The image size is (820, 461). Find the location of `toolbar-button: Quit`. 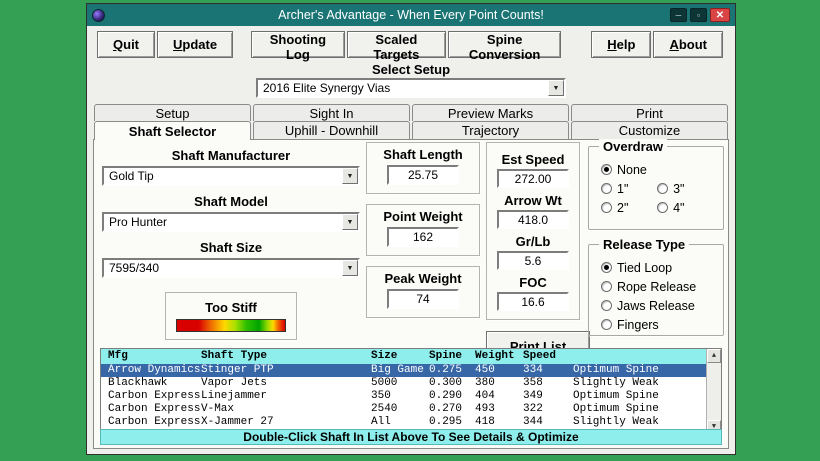

toolbar-button: Quit is located at coordinates (126, 44).